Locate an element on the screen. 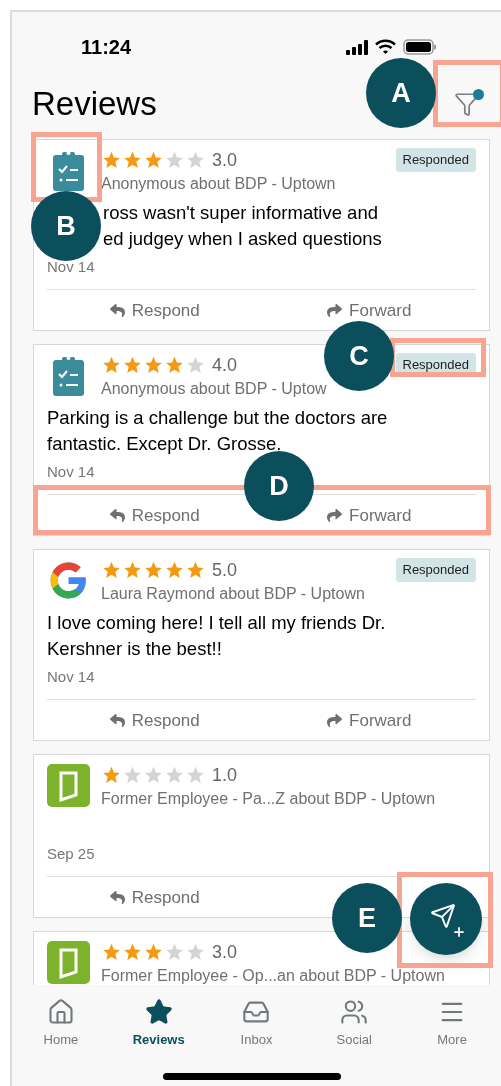  review-text: Parking is a challenge but the doctors are is located at coordinates (217, 417).